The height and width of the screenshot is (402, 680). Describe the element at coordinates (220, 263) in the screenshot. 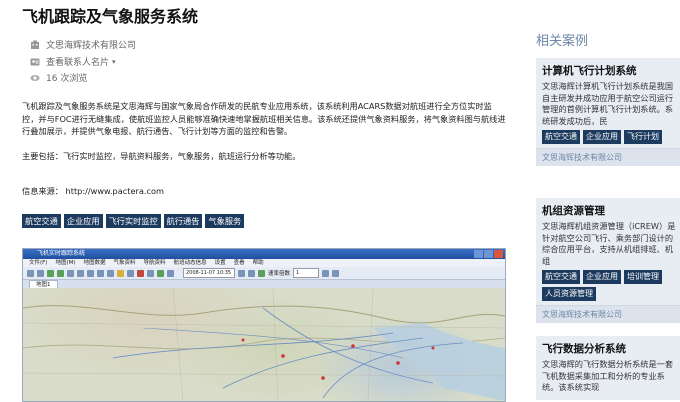

I see `app-menu-item: 设置` at that location.